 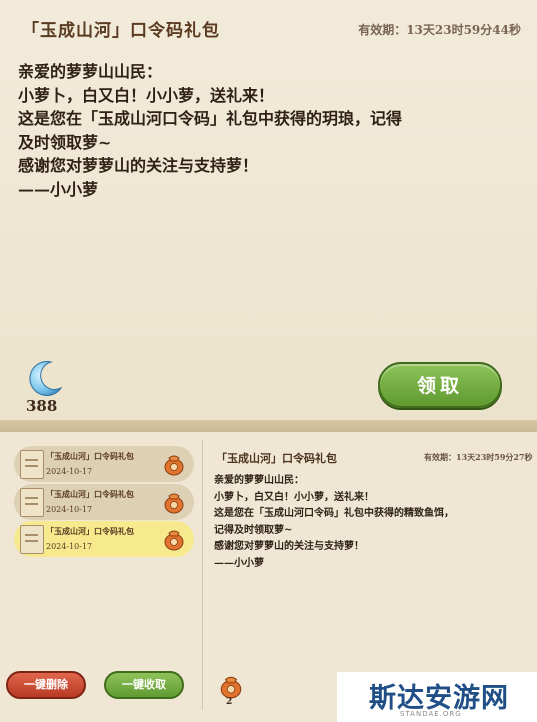 What do you see at coordinates (239, 563) in the screenshot?
I see `detail-body-line: ——小小萝` at bounding box center [239, 563].